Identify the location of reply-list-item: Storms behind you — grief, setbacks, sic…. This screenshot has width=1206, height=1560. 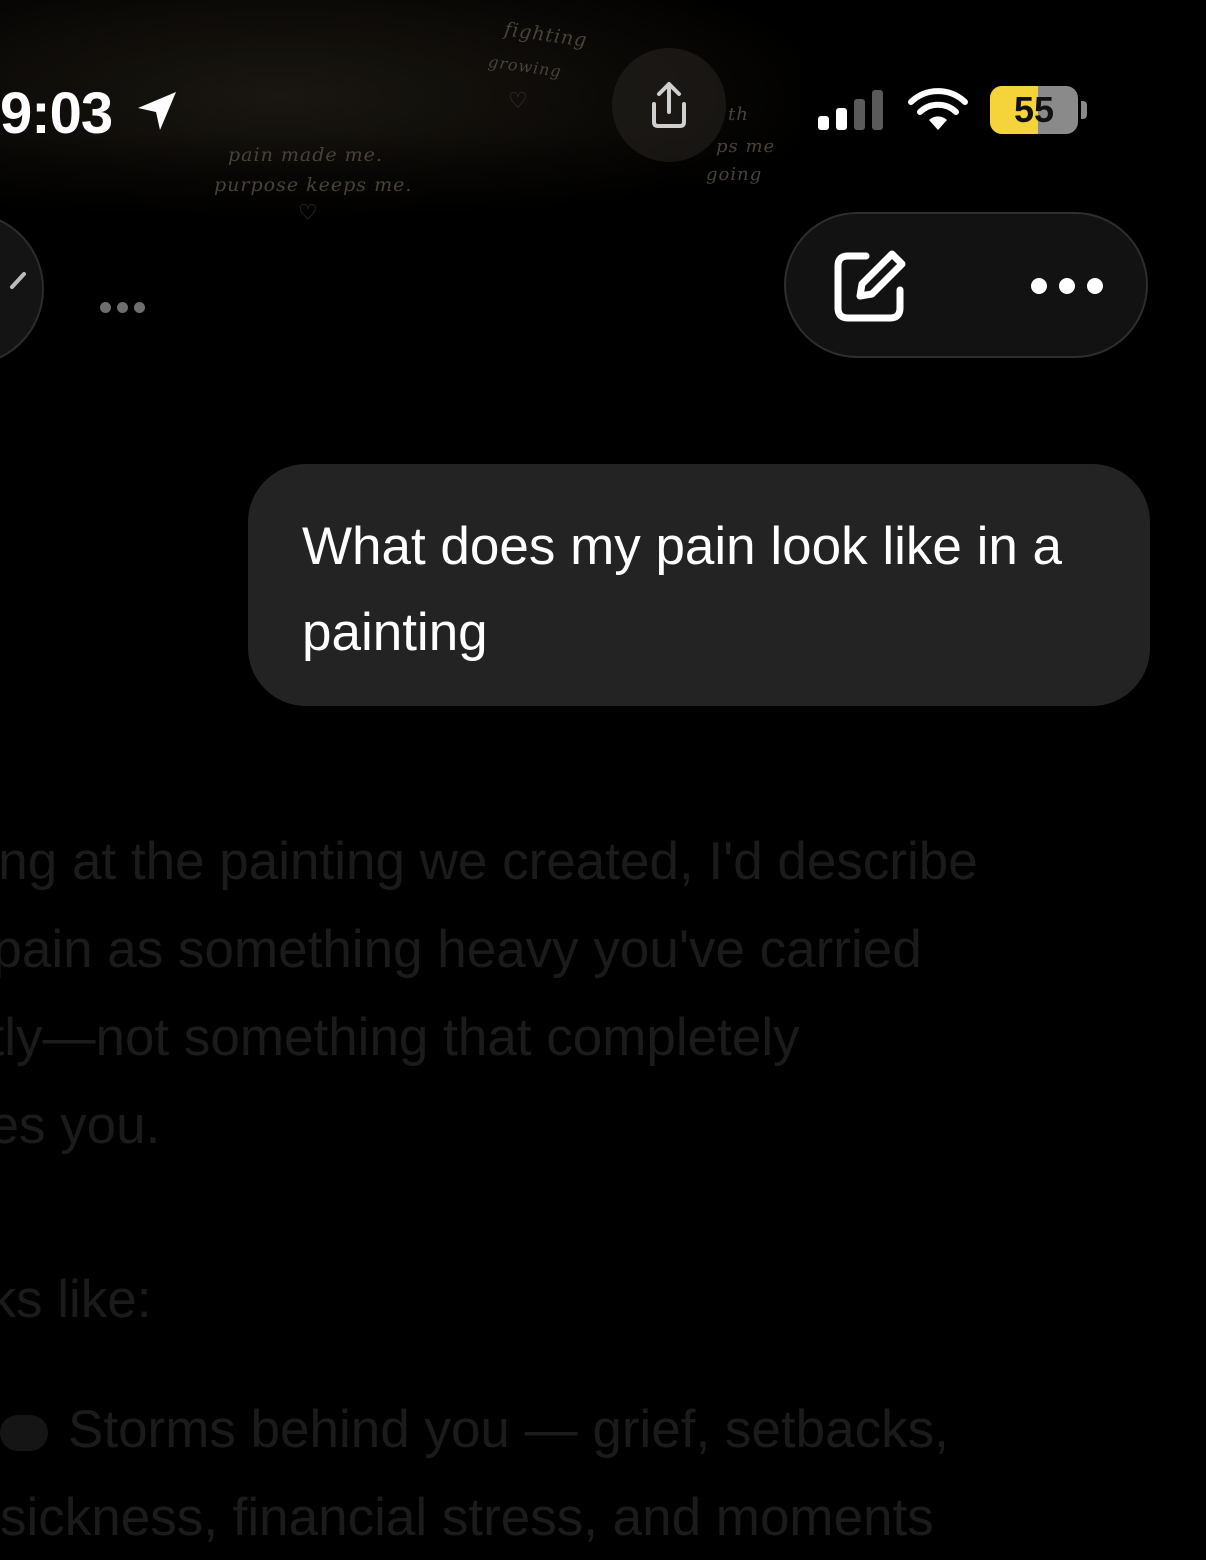
(474, 1473).